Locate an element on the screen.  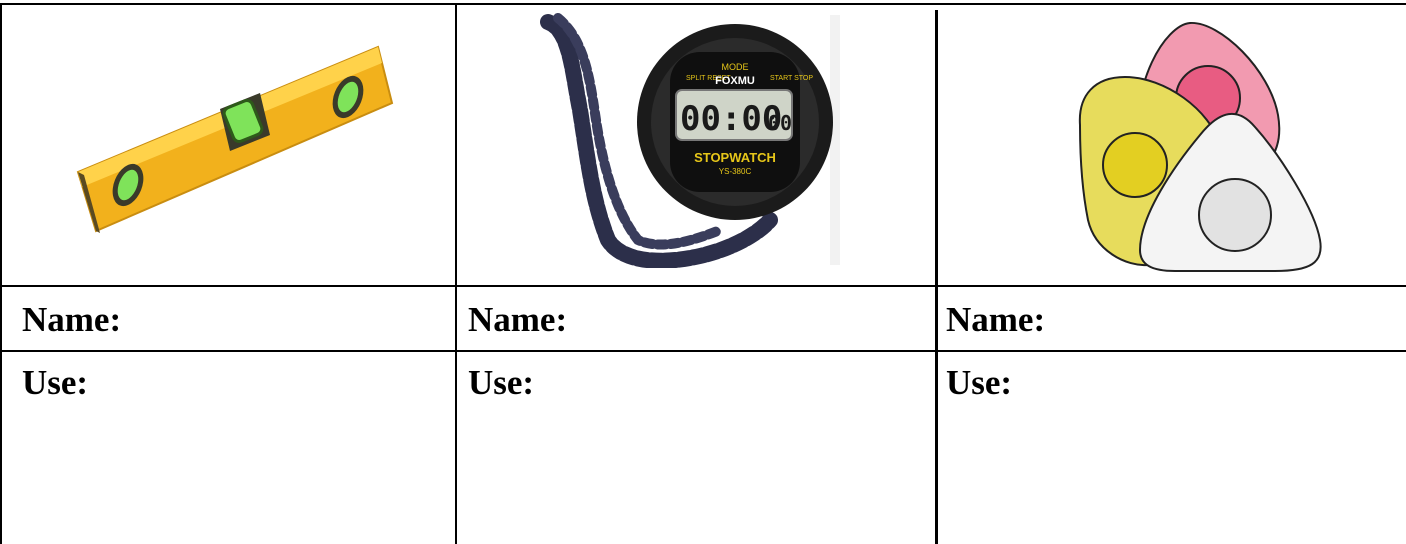
stopwatch-display-small: 00 is located at coordinates (780, 123).